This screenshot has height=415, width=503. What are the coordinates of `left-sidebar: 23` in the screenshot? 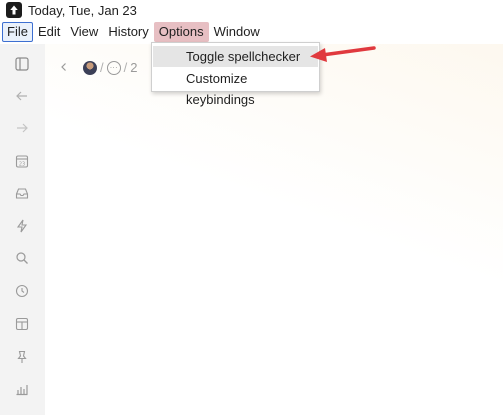 It's located at (22, 229).